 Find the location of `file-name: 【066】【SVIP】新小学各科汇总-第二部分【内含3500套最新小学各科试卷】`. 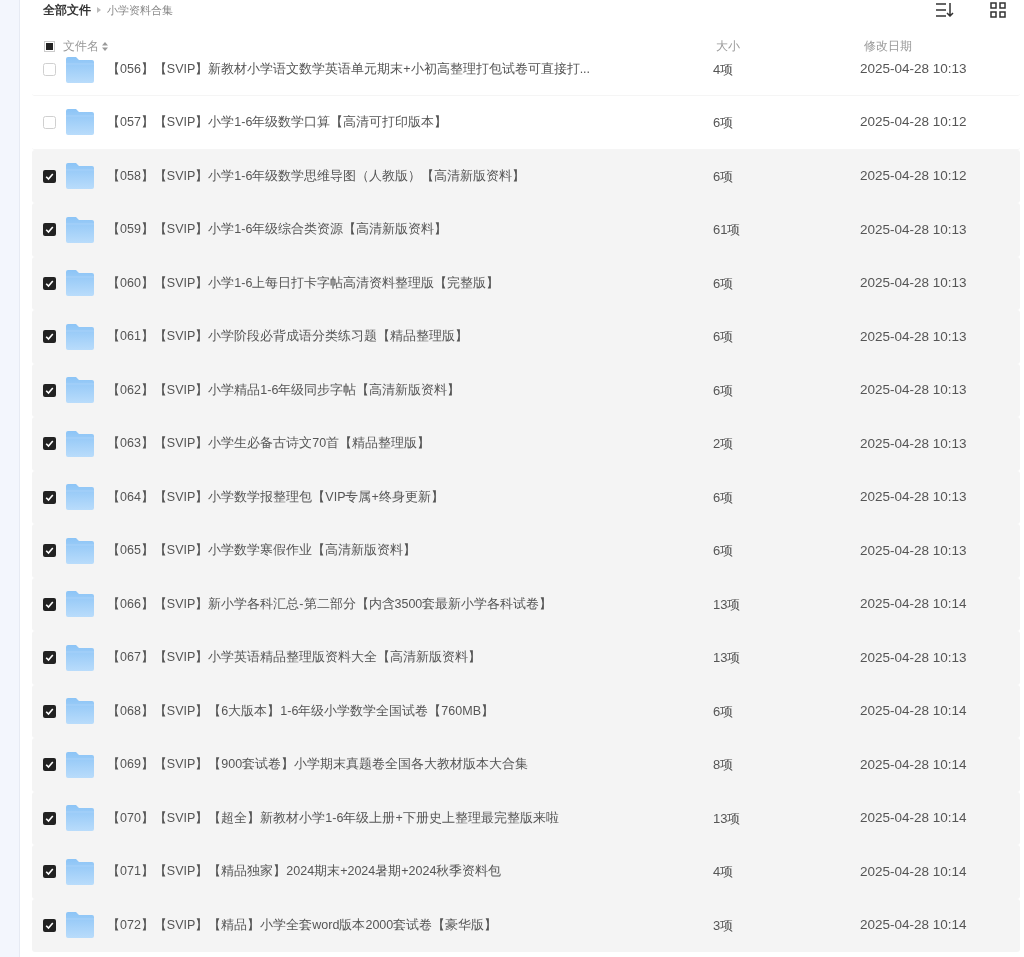

file-name: 【066】【SVIP】新小学各科汇总-第二部分【内含3500套最新小学各科试卷】 is located at coordinates (410, 604).